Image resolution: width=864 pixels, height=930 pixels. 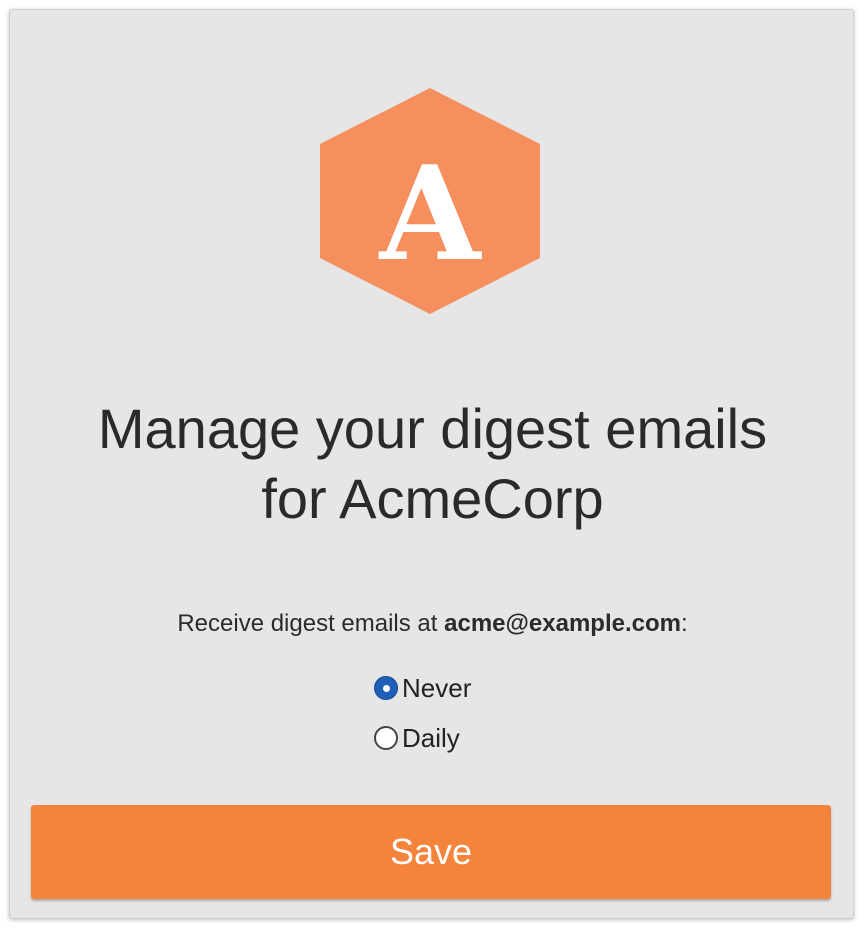 What do you see at coordinates (431, 737) in the screenshot?
I see `frequency-option-daily-label: Daily` at bounding box center [431, 737].